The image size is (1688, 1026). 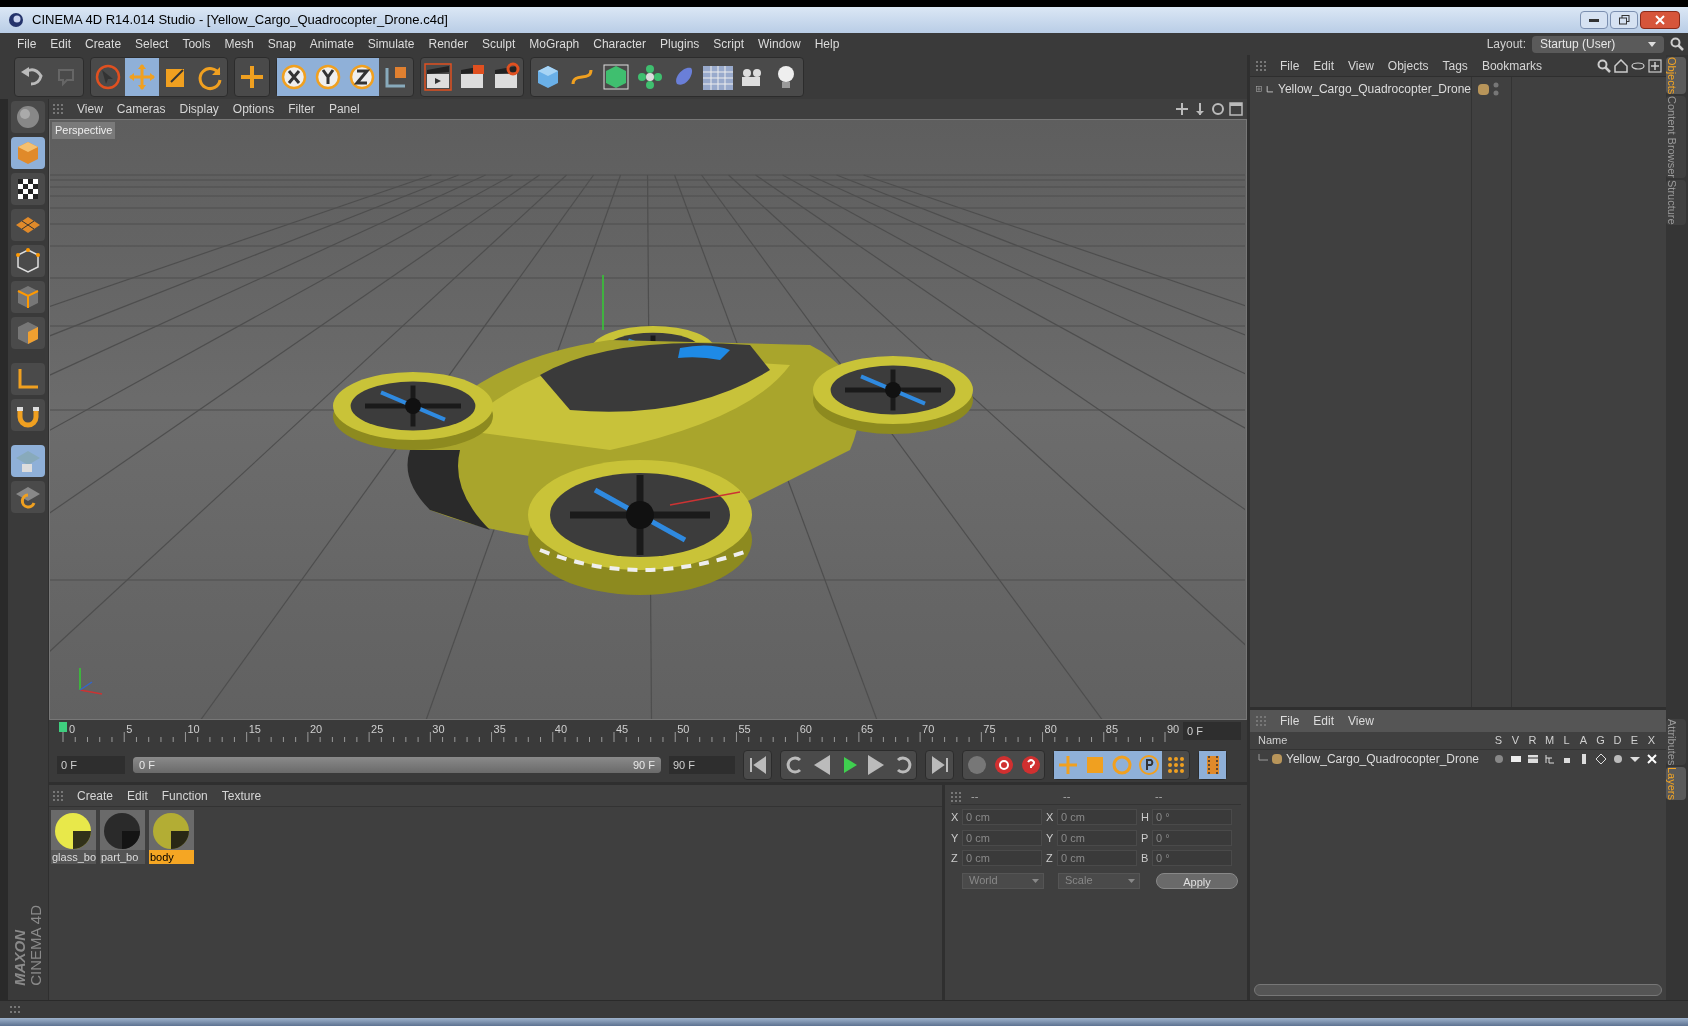 I want to click on brand-logo-text: MAXON, so click(x=19, y=957).